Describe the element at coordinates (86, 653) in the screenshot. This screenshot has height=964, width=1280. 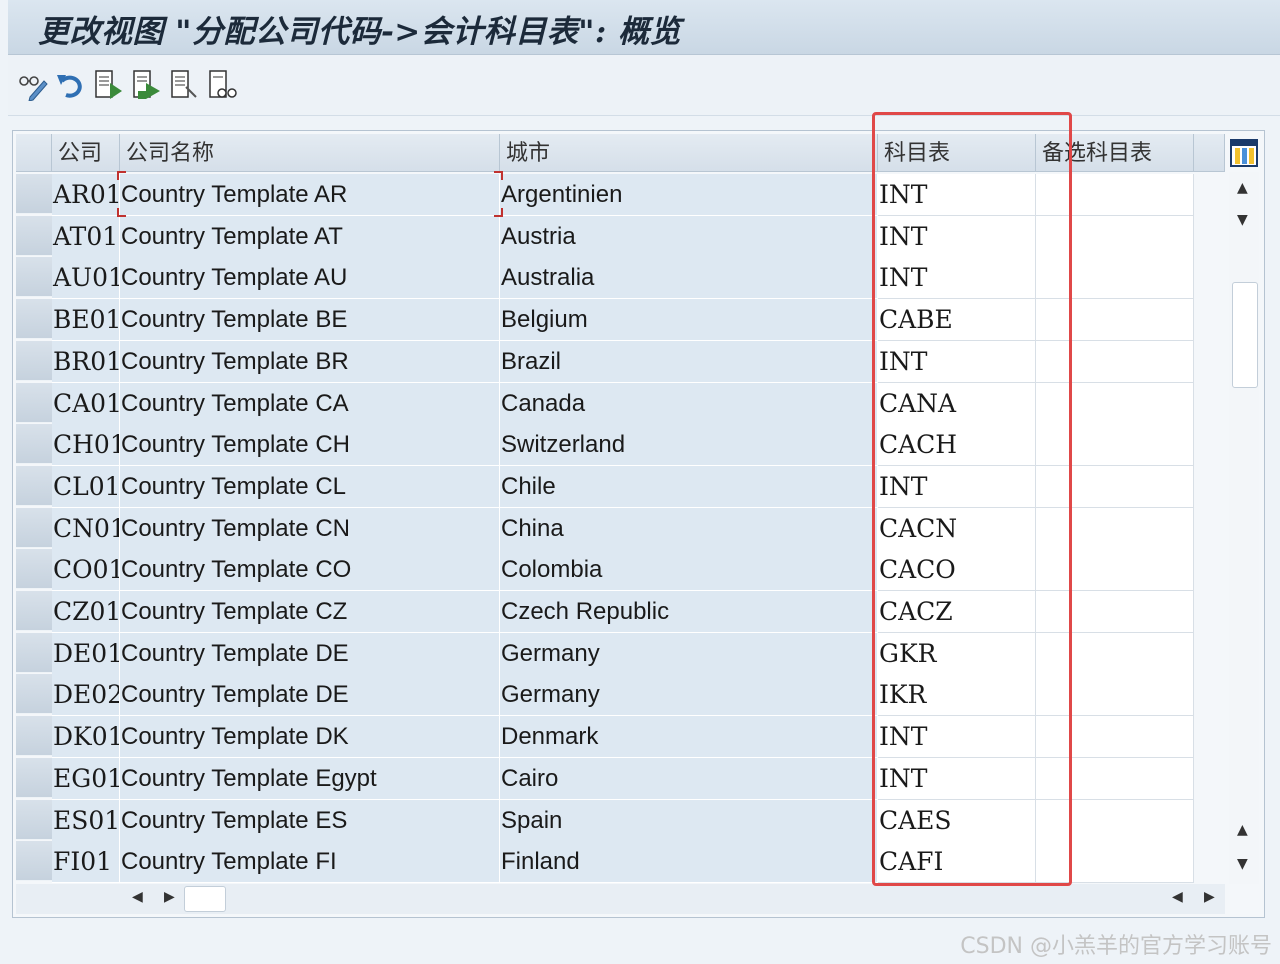
I see `company-code-cell: DE01` at that location.